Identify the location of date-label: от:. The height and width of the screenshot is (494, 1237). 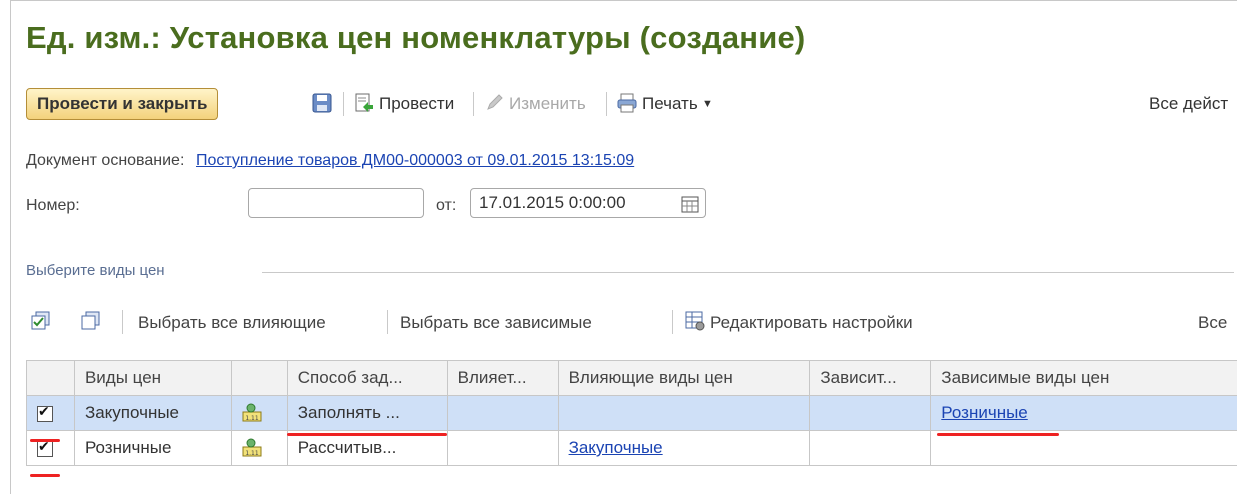
(446, 206).